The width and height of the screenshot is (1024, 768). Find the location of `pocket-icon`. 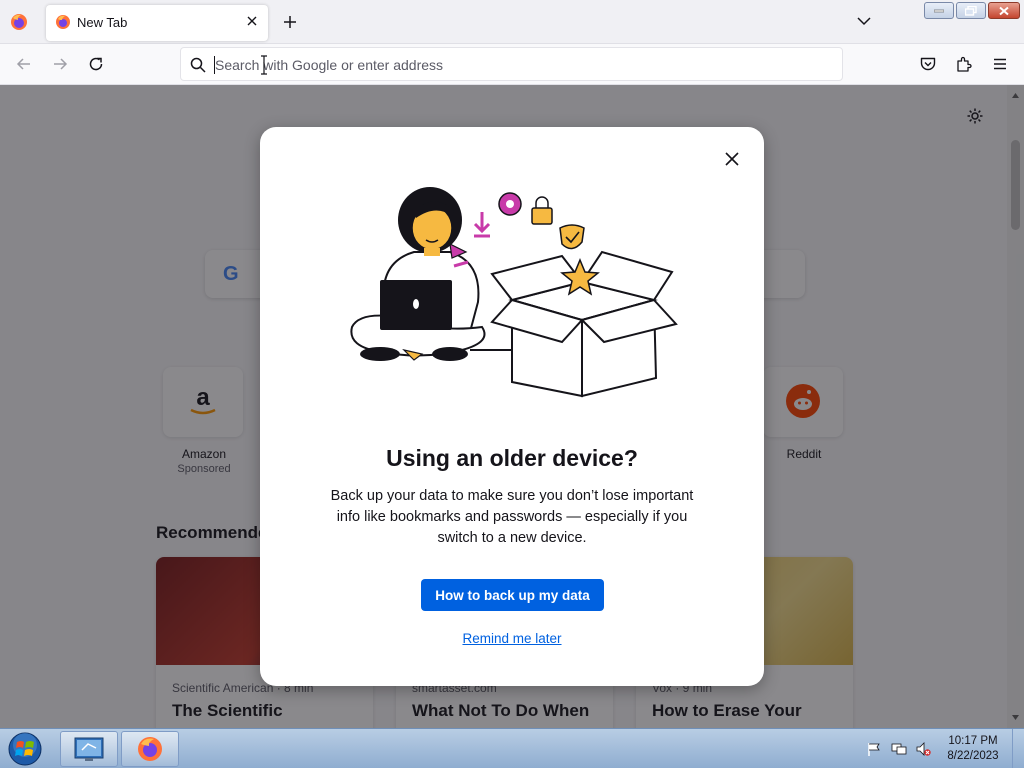

pocket-icon is located at coordinates (928, 64).